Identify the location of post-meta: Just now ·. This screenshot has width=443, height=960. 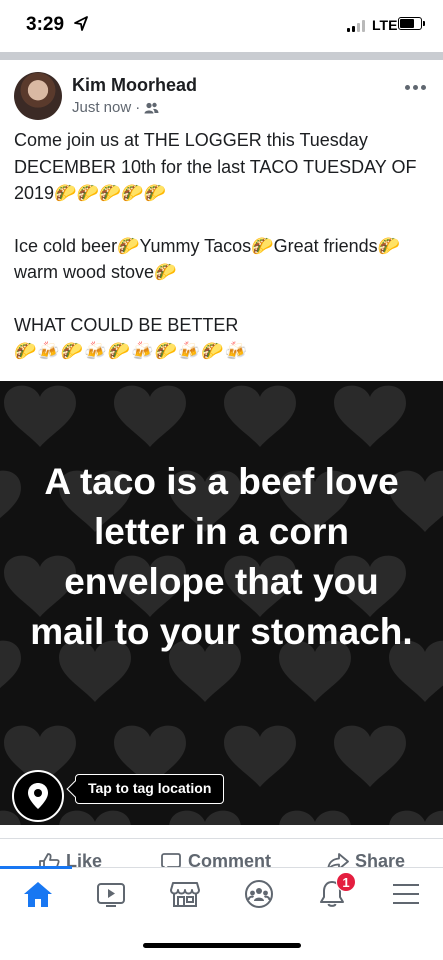
(115, 107).